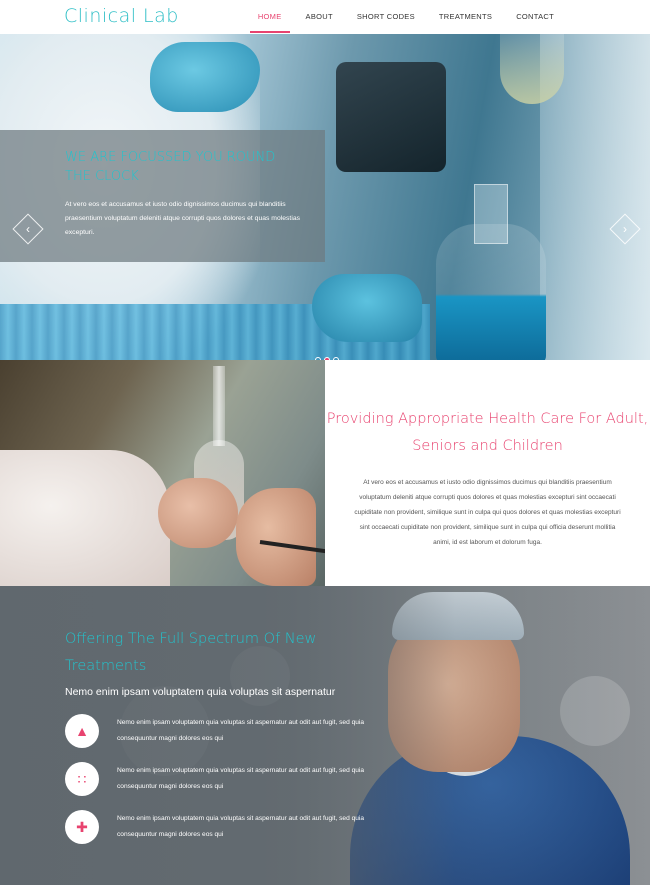 Image resolution: width=650 pixels, height=885 pixels. I want to click on site-logo: Clinical Lab, so click(121, 16).